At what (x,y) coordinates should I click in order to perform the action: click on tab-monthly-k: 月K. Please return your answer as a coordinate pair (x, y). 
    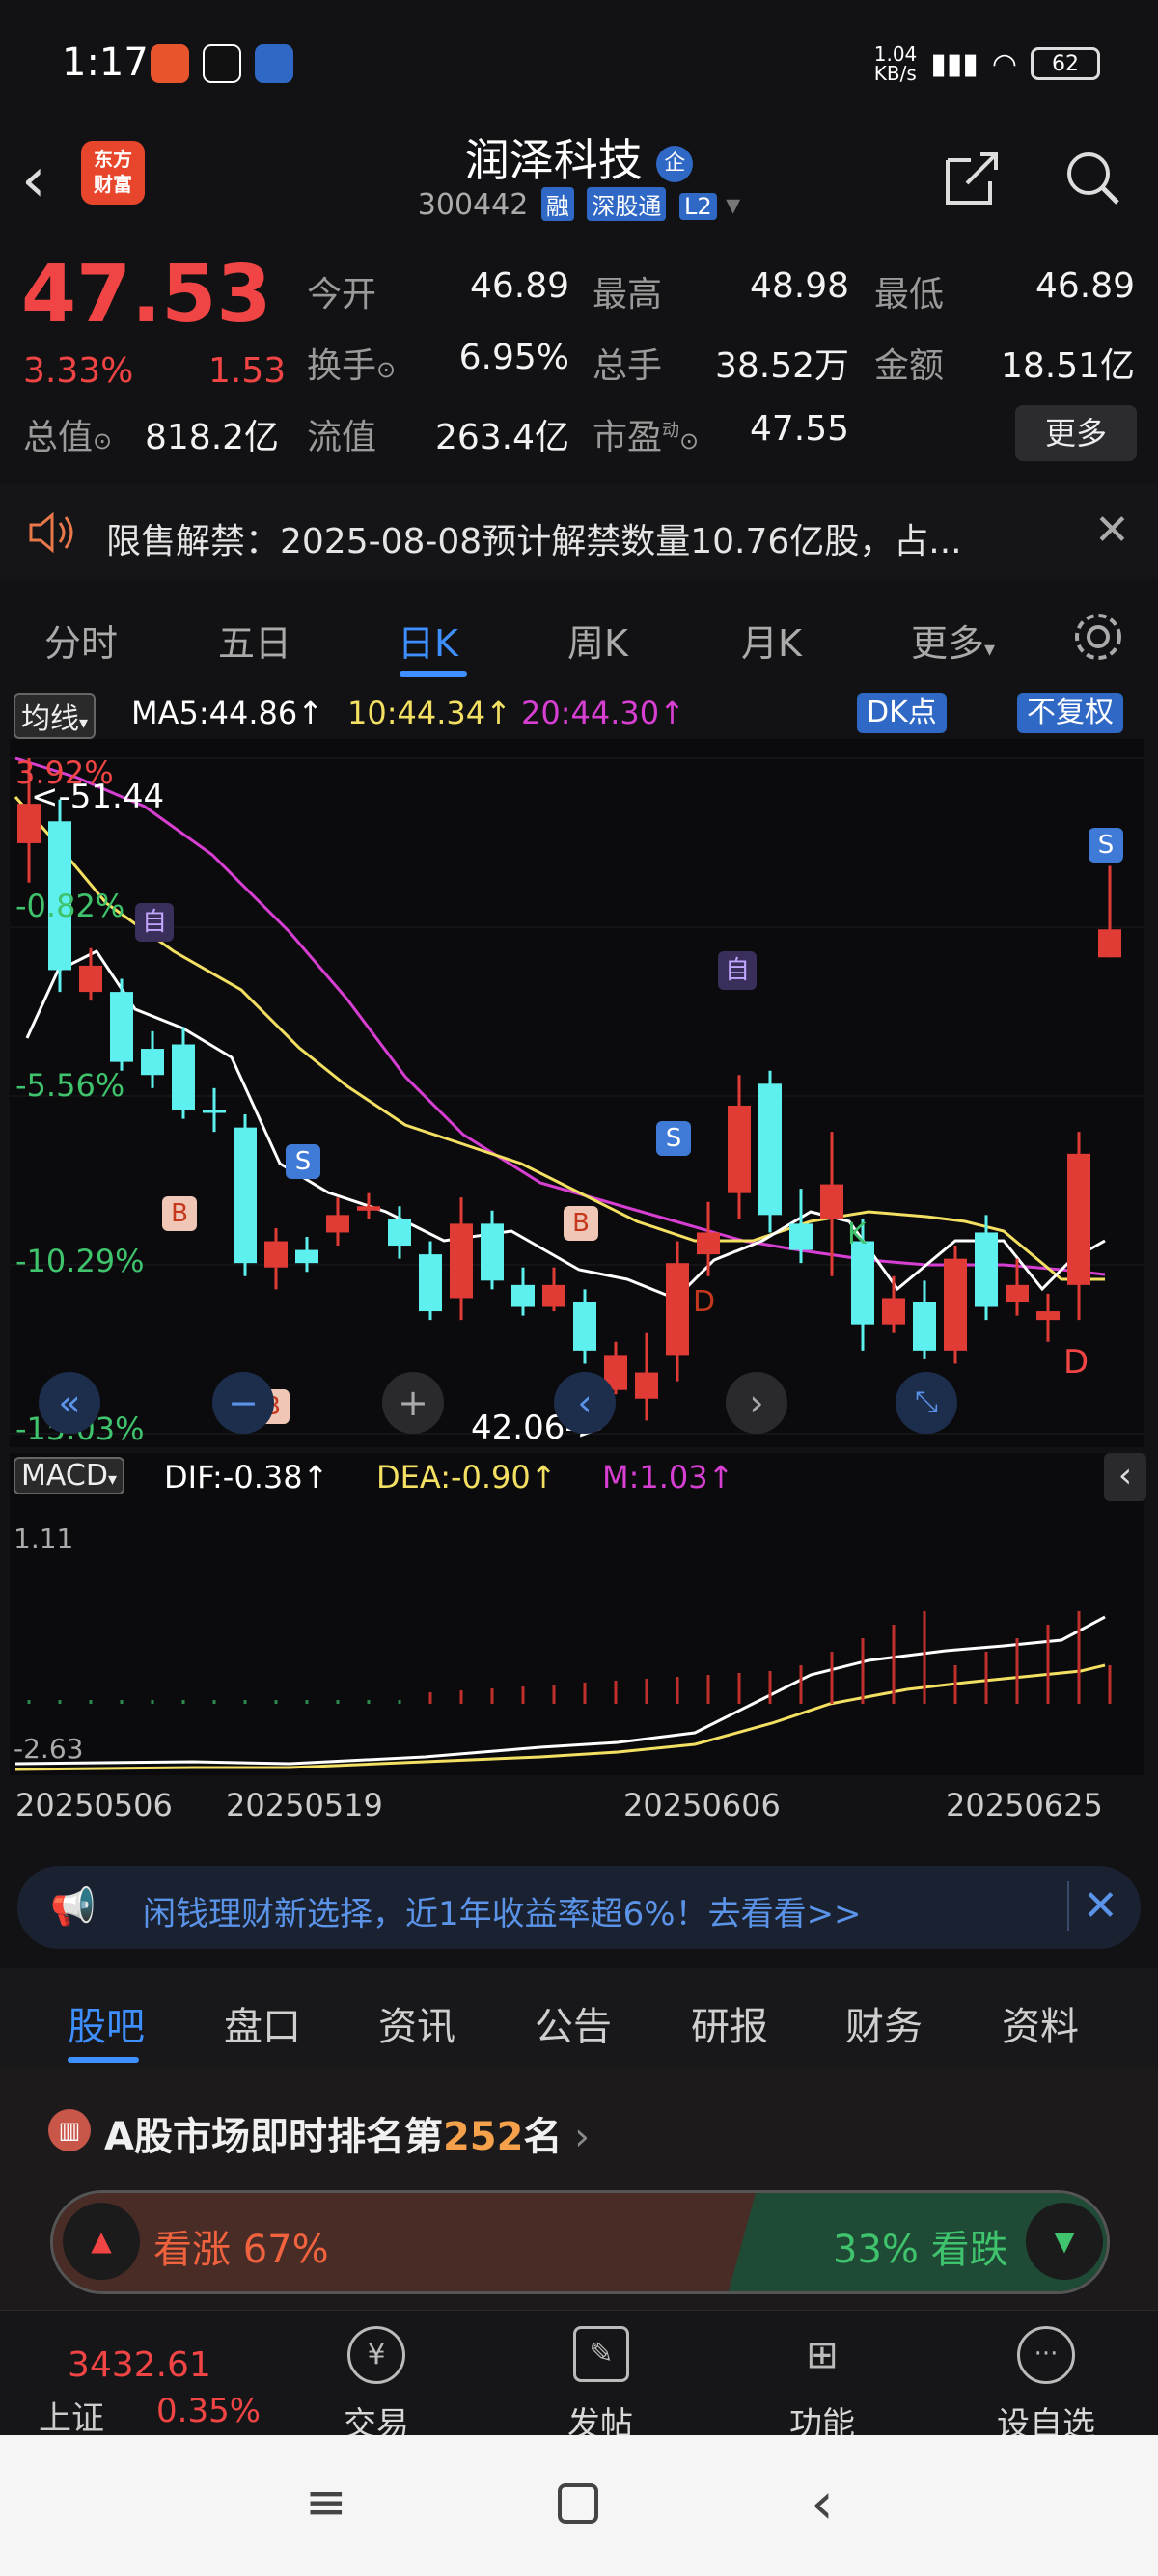
    Looking at the image, I should click on (771, 641).